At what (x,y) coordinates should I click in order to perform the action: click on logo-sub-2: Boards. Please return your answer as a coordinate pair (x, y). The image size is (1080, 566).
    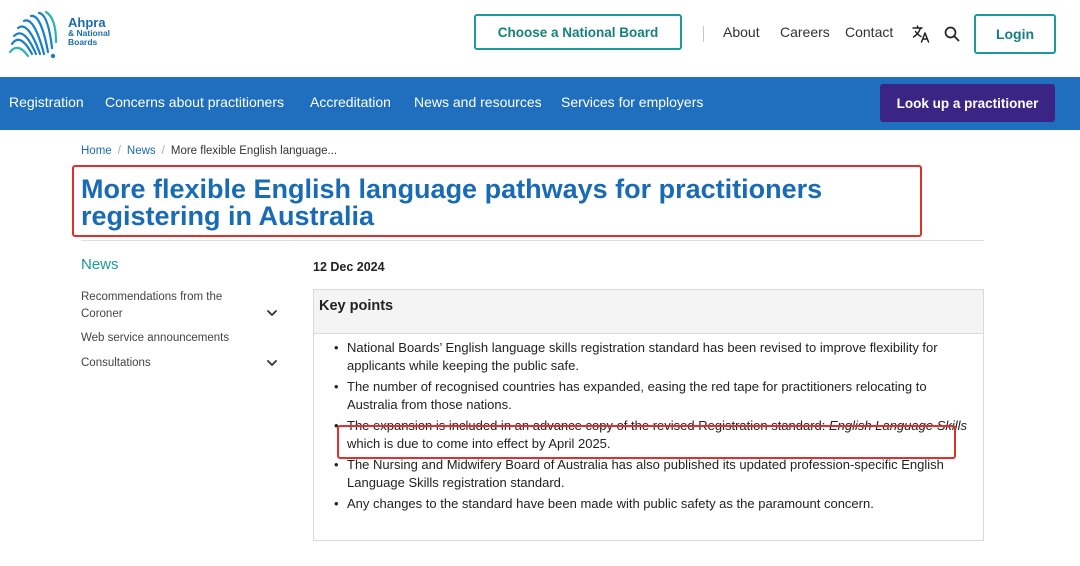
    Looking at the image, I should click on (83, 41).